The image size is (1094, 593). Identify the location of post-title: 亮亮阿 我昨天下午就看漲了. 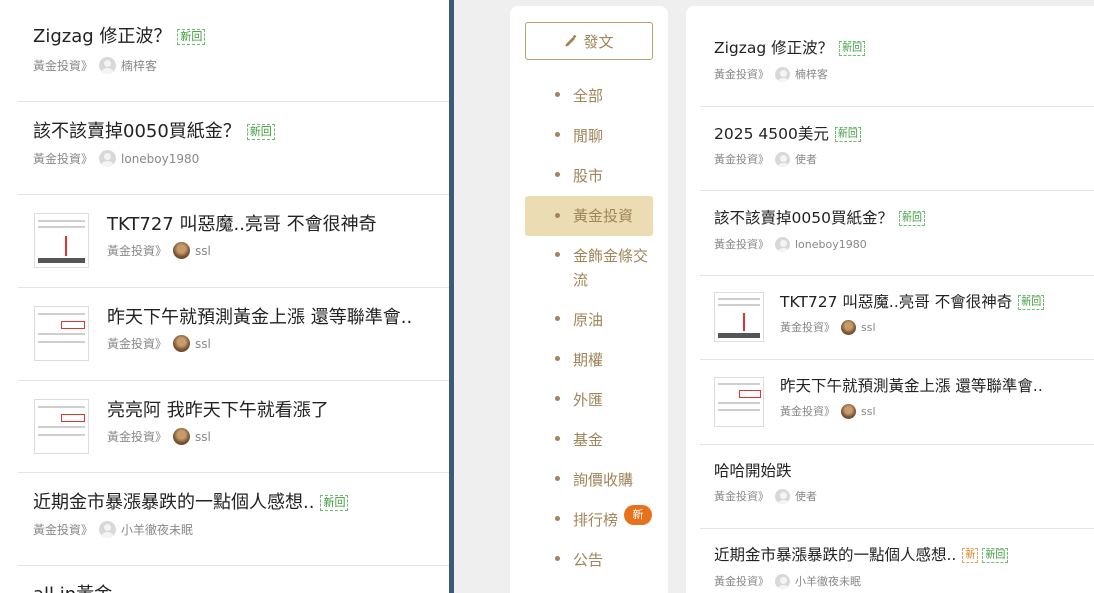
(218, 409).